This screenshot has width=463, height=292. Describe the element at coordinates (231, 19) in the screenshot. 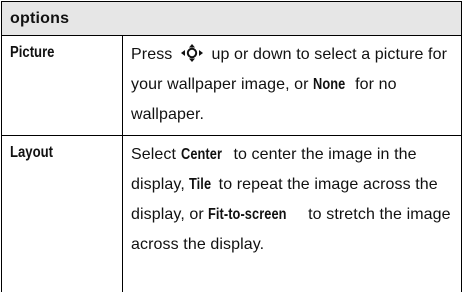

I see `table-header: options` at that location.